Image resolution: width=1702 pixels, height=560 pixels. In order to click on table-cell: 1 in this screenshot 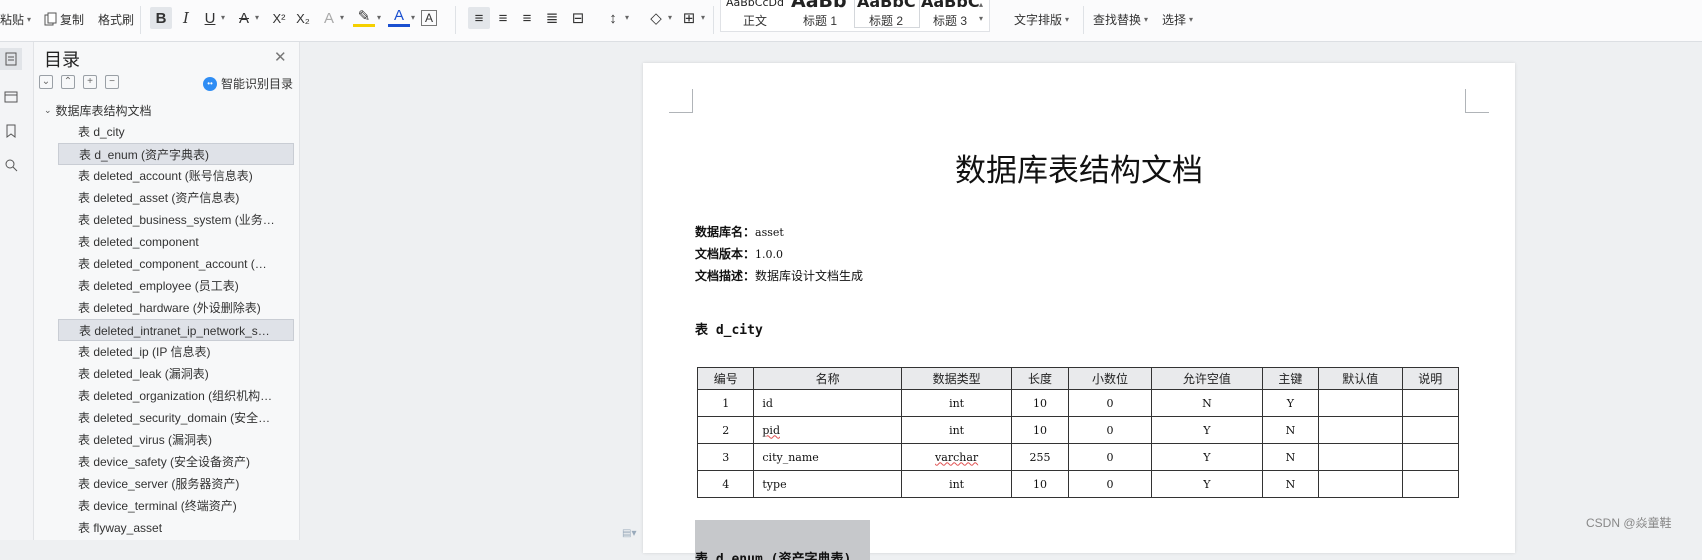, I will do `click(725, 403)`.